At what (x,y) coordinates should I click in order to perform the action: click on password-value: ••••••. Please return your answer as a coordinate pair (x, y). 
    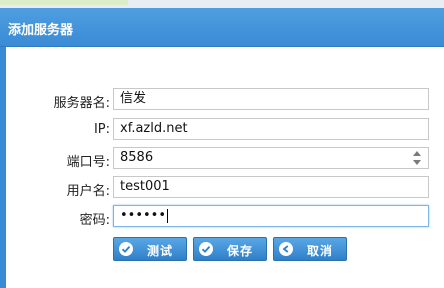
    Looking at the image, I should click on (143, 215).